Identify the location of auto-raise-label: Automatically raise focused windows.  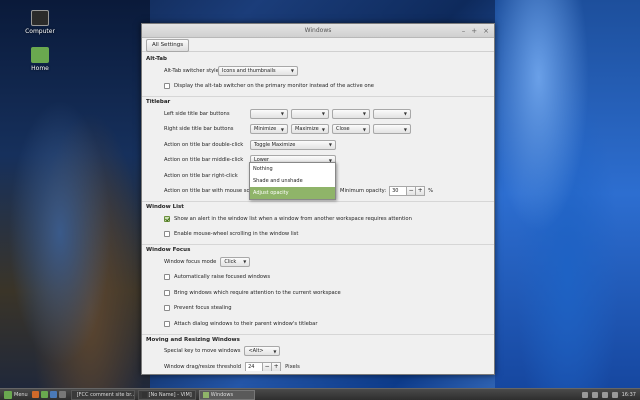
(222, 277).